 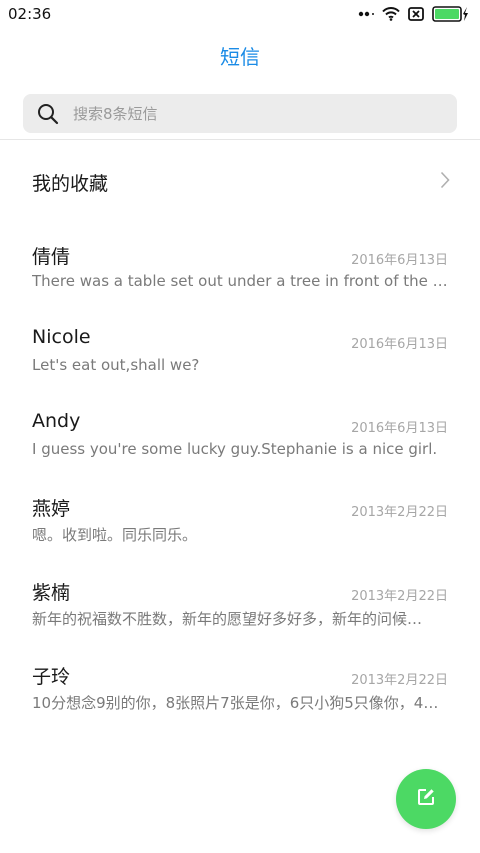 I want to click on status-icons, so click(x=413, y=14).